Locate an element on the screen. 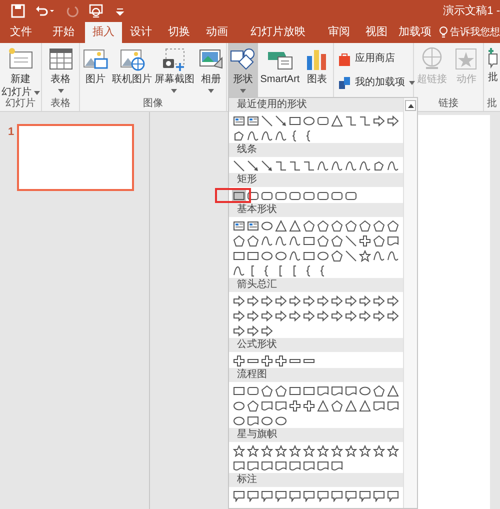 This screenshot has width=500, height=509. ribbon-button: 屏幕截图 is located at coordinates (174, 70).